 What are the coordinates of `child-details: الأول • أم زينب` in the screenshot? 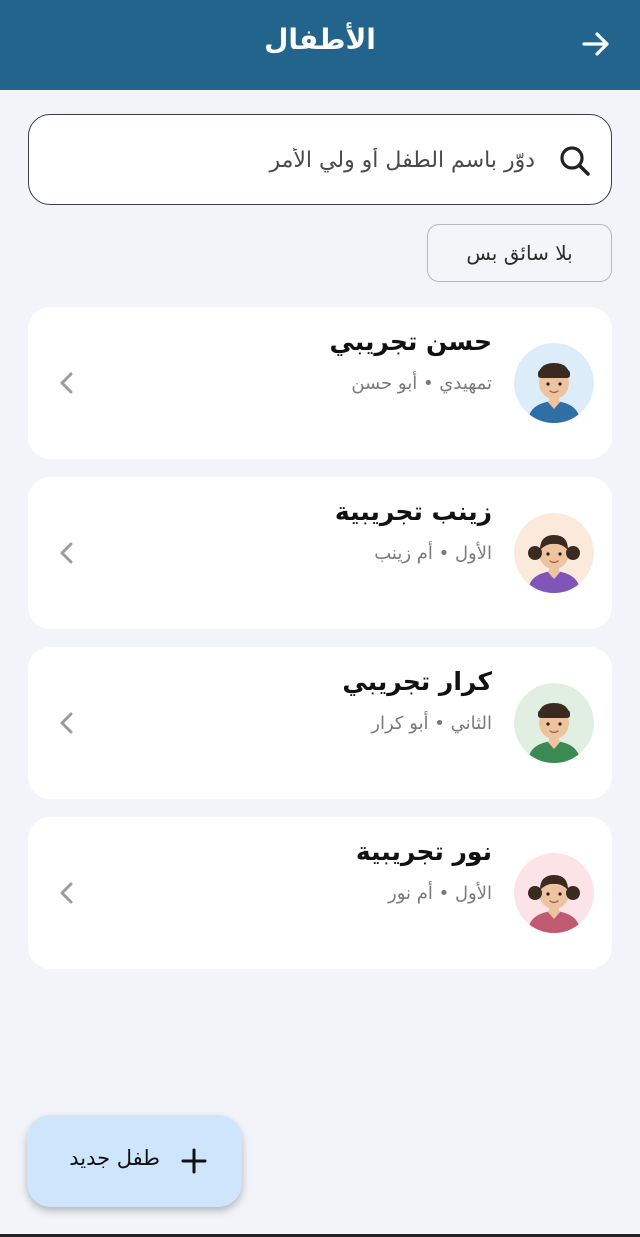 It's located at (433, 553).